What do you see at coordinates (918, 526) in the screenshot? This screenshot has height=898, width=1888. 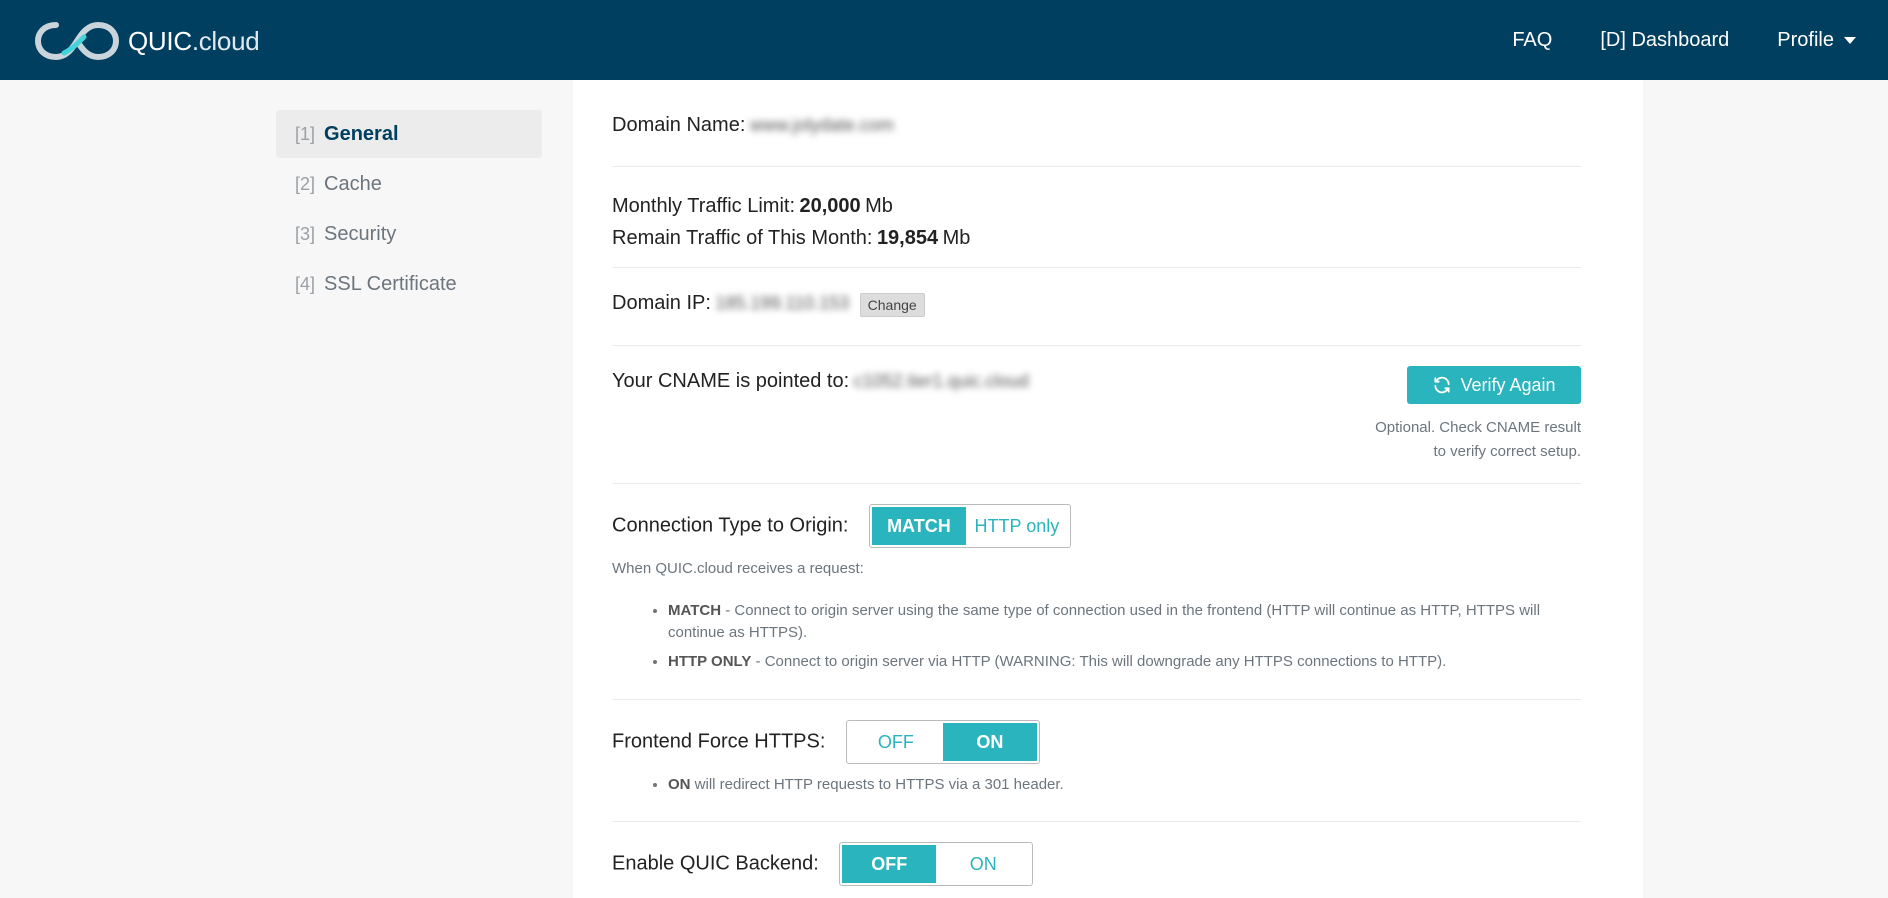 I see `option-match: MATCH` at bounding box center [918, 526].